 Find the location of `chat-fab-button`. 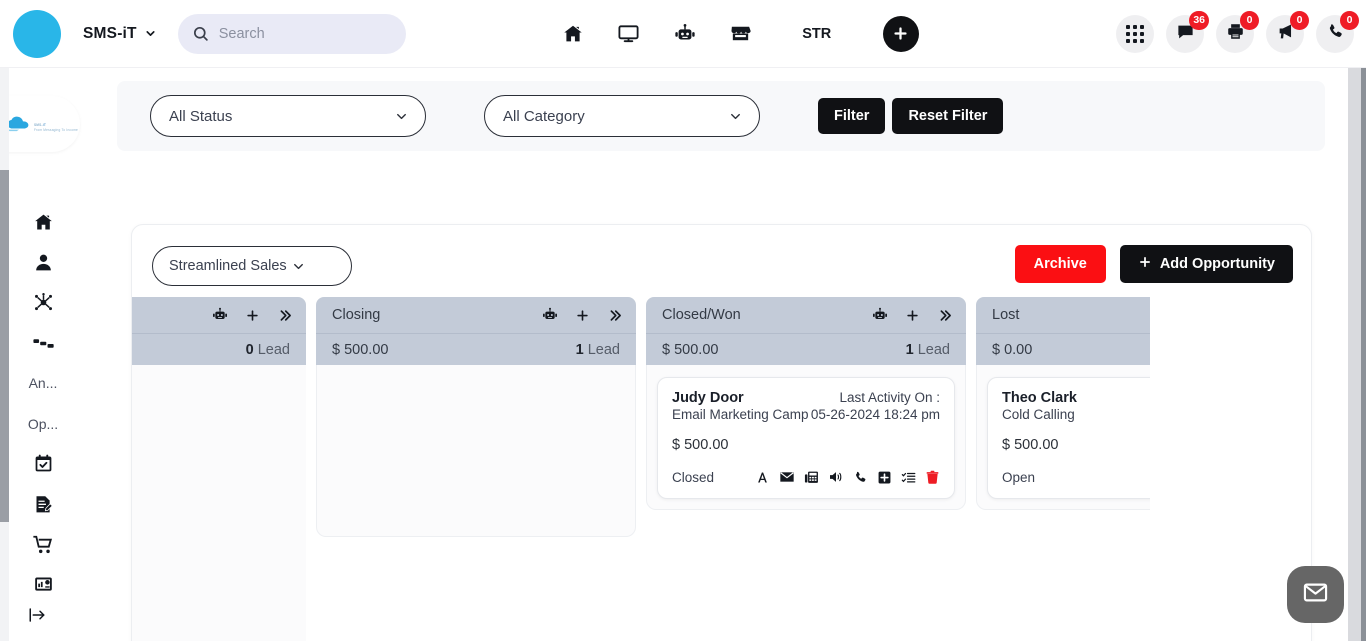

chat-fab-button is located at coordinates (1315, 594).